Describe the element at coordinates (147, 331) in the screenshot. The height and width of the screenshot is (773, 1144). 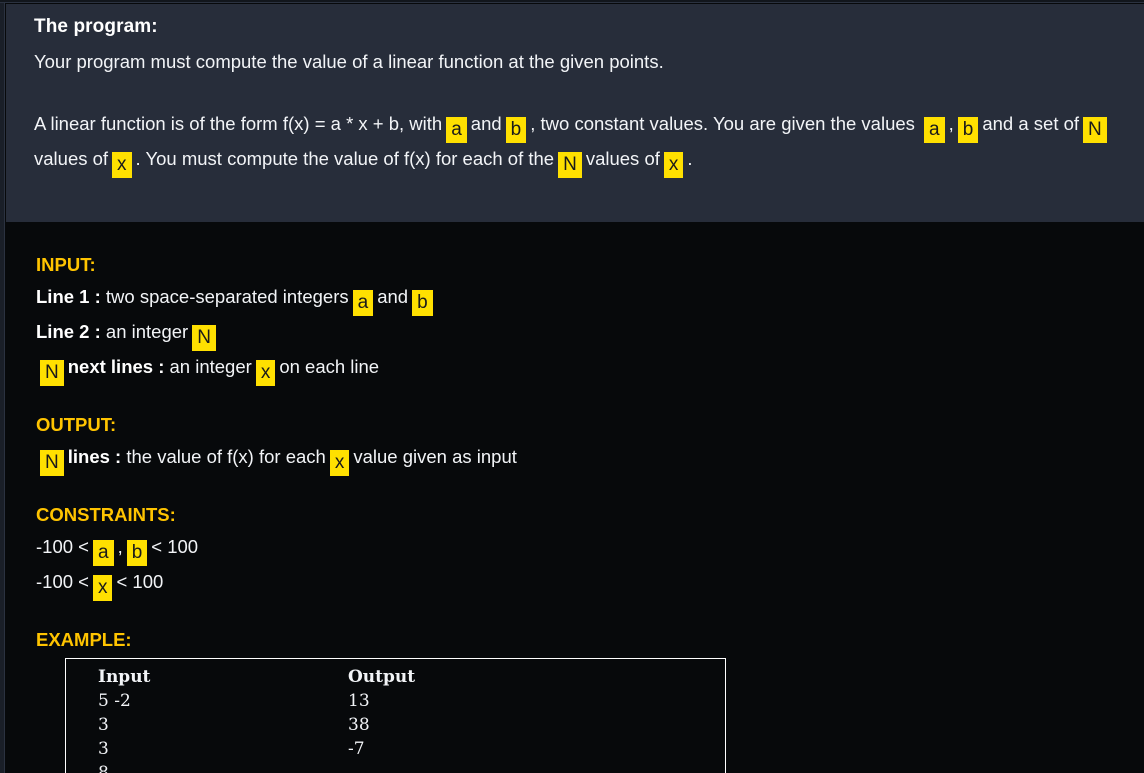
I see `input-line-2-text: an integer` at that location.